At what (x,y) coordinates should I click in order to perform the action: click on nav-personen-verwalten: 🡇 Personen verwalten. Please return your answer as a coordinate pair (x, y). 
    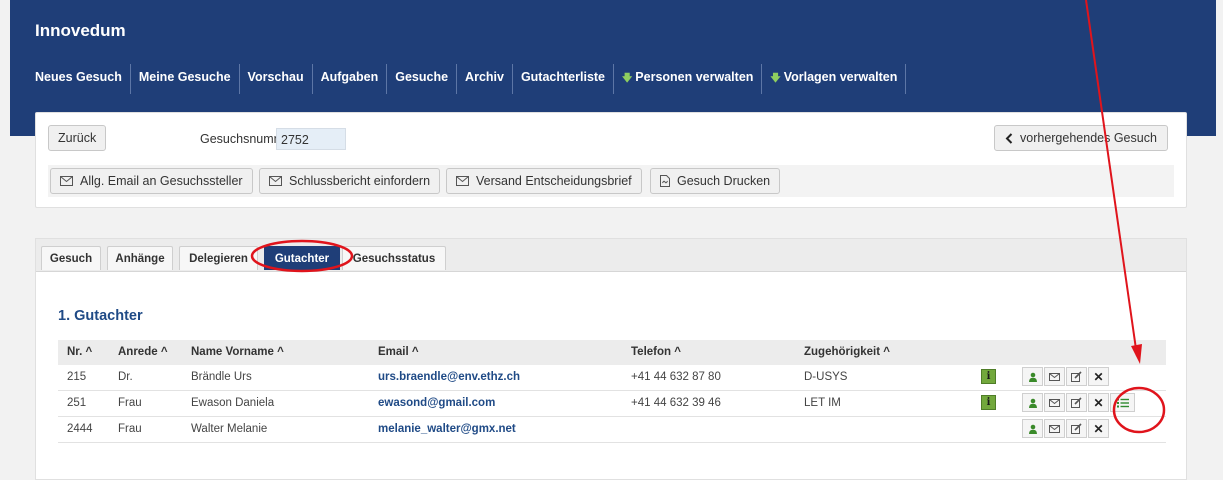
    Looking at the image, I should click on (688, 79).